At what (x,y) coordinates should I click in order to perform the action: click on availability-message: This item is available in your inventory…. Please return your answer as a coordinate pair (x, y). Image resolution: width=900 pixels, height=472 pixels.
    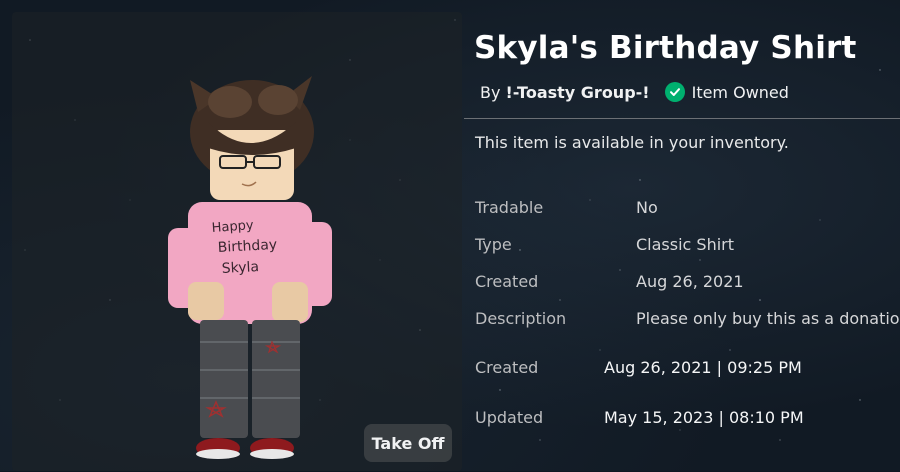
    Looking at the image, I should click on (632, 142).